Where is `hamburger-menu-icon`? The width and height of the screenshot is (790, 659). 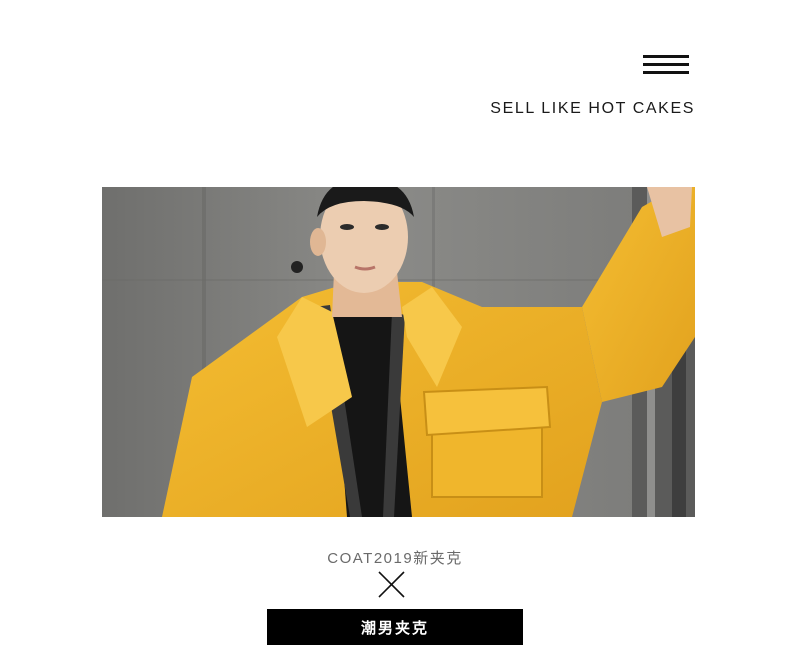 hamburger-menu-icon is located at coordinates (666, 65).